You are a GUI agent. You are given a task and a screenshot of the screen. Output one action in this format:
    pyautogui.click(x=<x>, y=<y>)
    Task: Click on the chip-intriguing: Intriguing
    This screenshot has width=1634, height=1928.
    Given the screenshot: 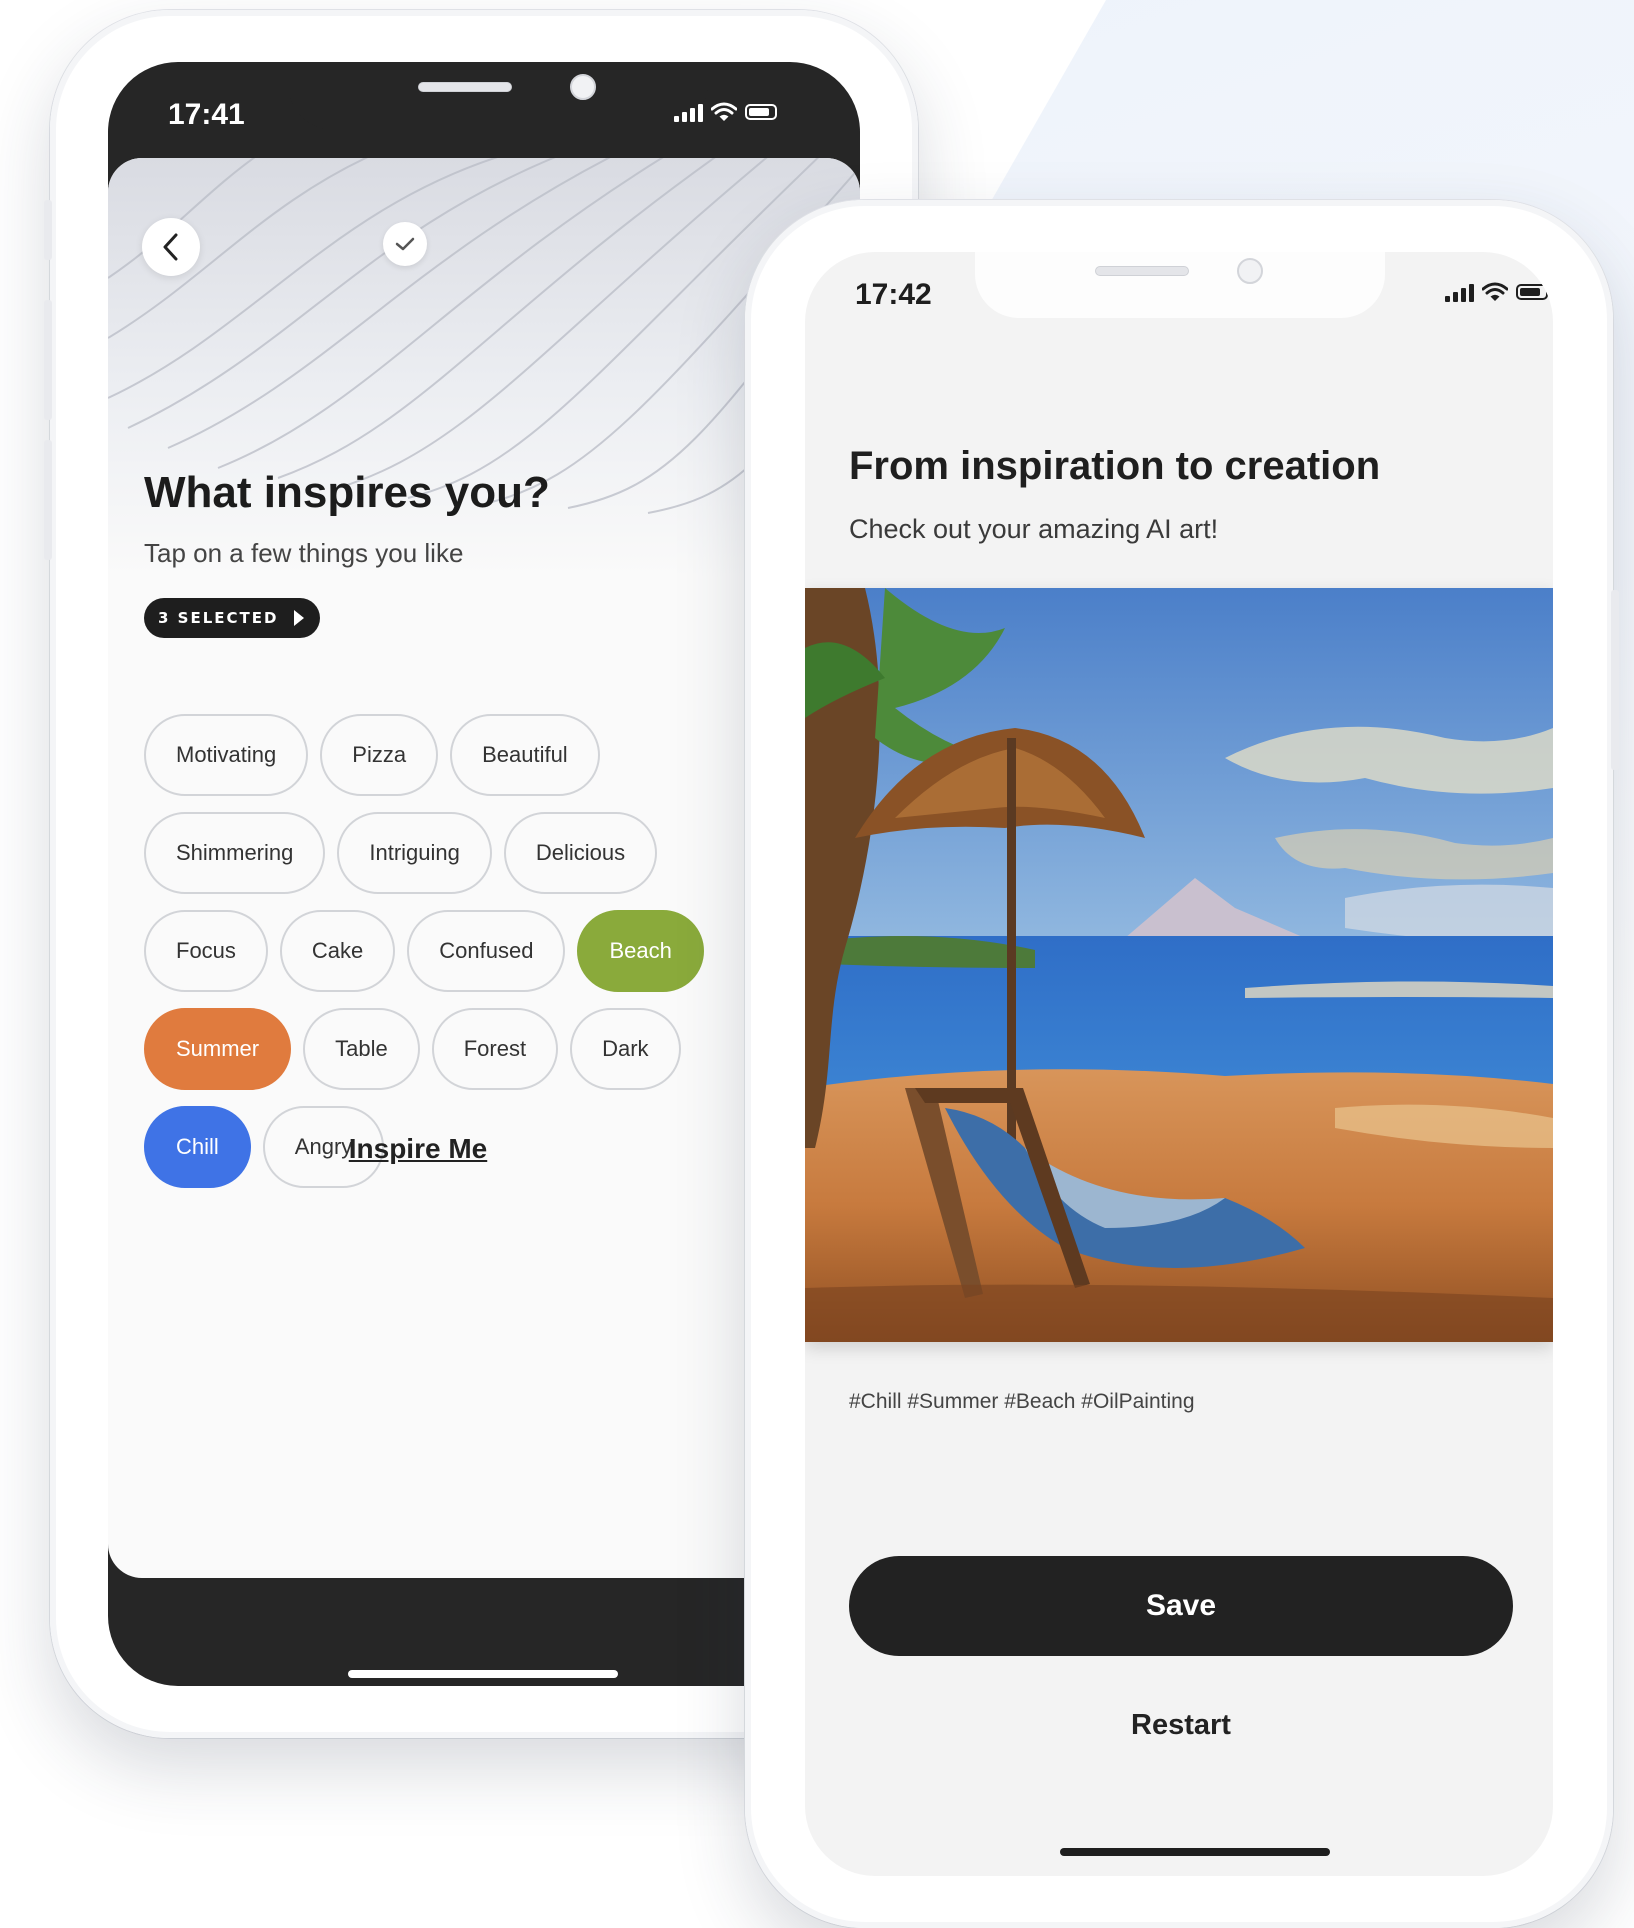 What is the action you would take?
    pyautogui.click(x=414, y=853)
    